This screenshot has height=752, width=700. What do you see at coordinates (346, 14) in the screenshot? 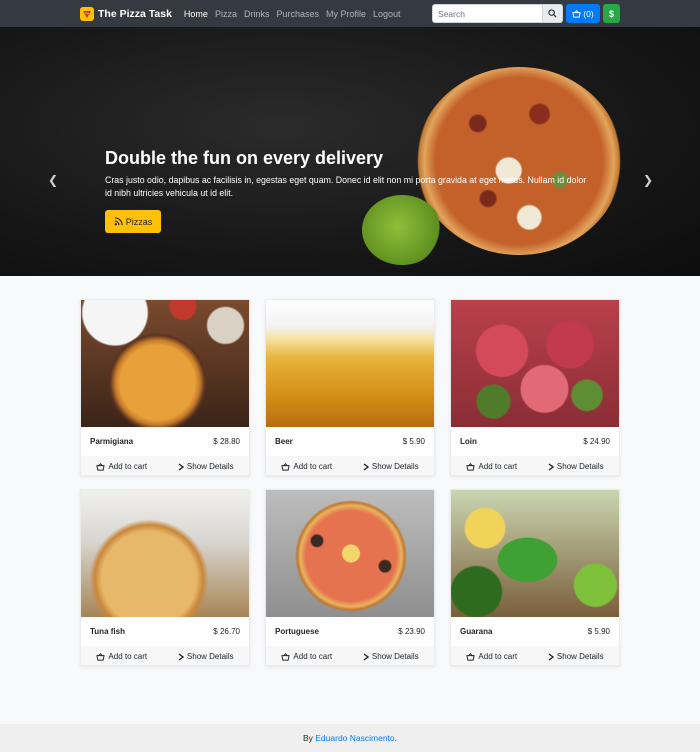
I see `nav-my-profile: My Profile` at bounding box center [346, 14].